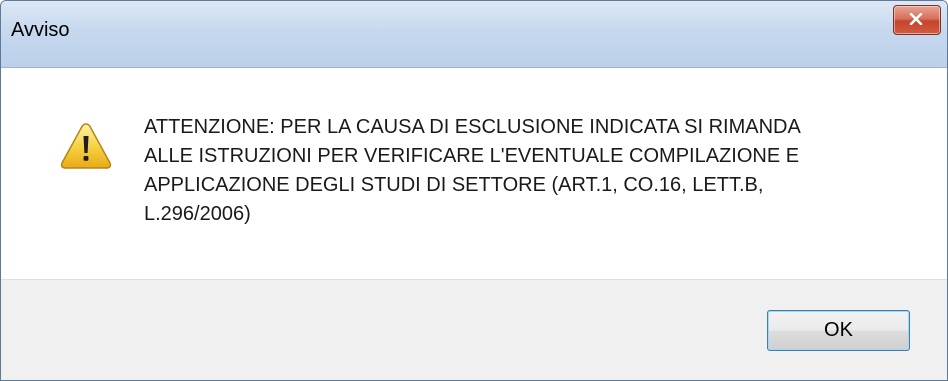  What do you see at coordinates (40, 30) in the screenshot?
I see `dialog-title: Avviso` at bounding box center [40, 30].